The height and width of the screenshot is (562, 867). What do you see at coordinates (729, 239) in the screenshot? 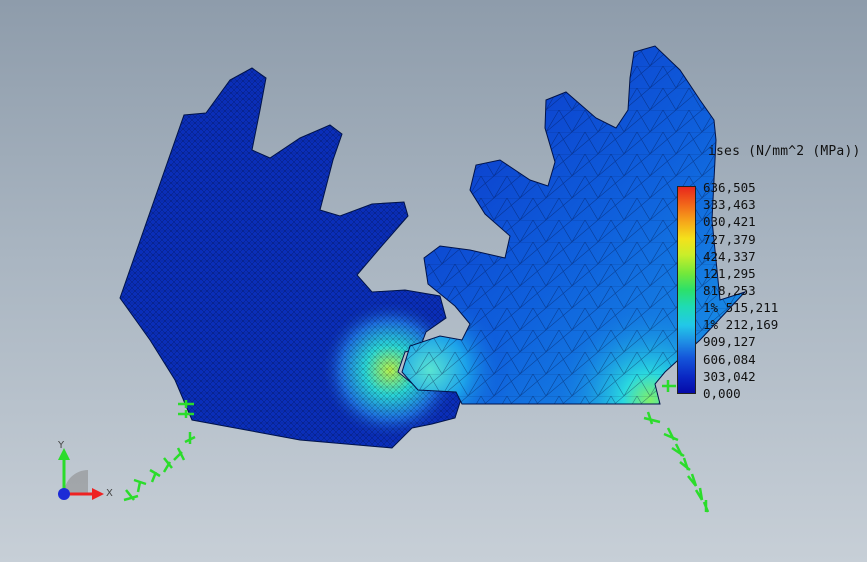
I see `legend-tick: 727,379` at bounding box center [729, 239].